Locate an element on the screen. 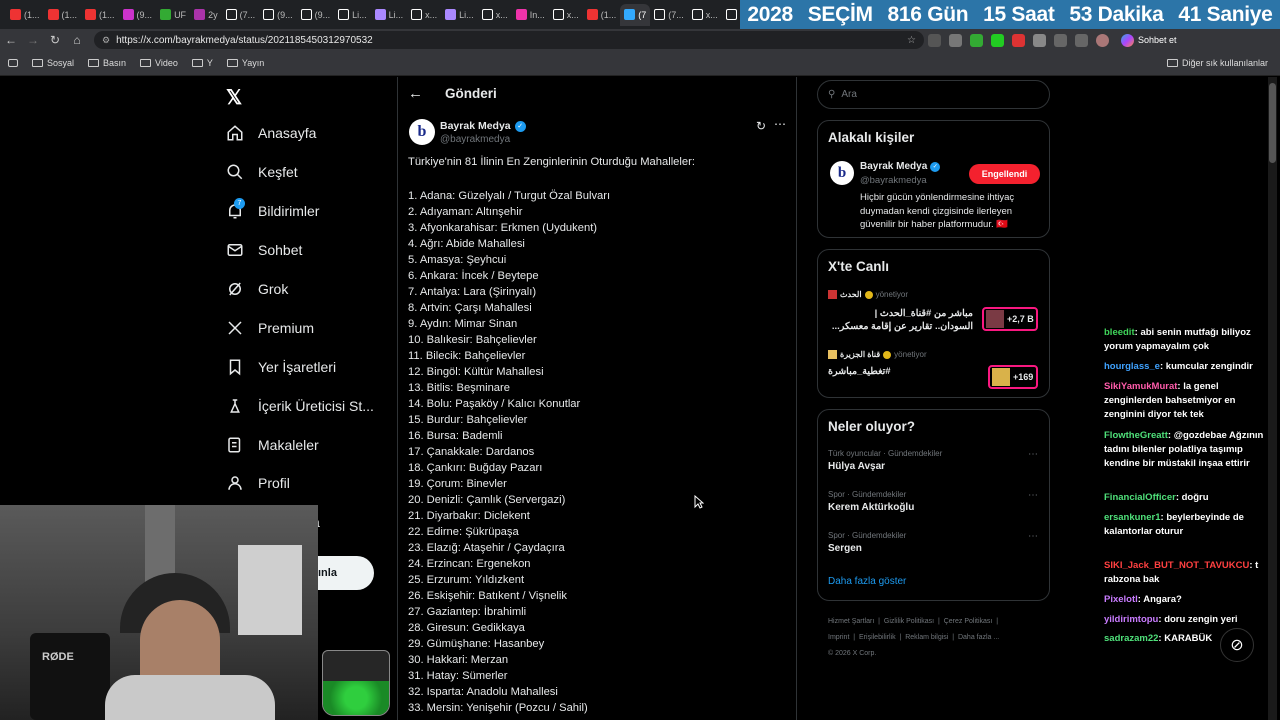 This screenshot has width=1280, height=720. nav-premium: Premium is located at coordinates (270, 328).